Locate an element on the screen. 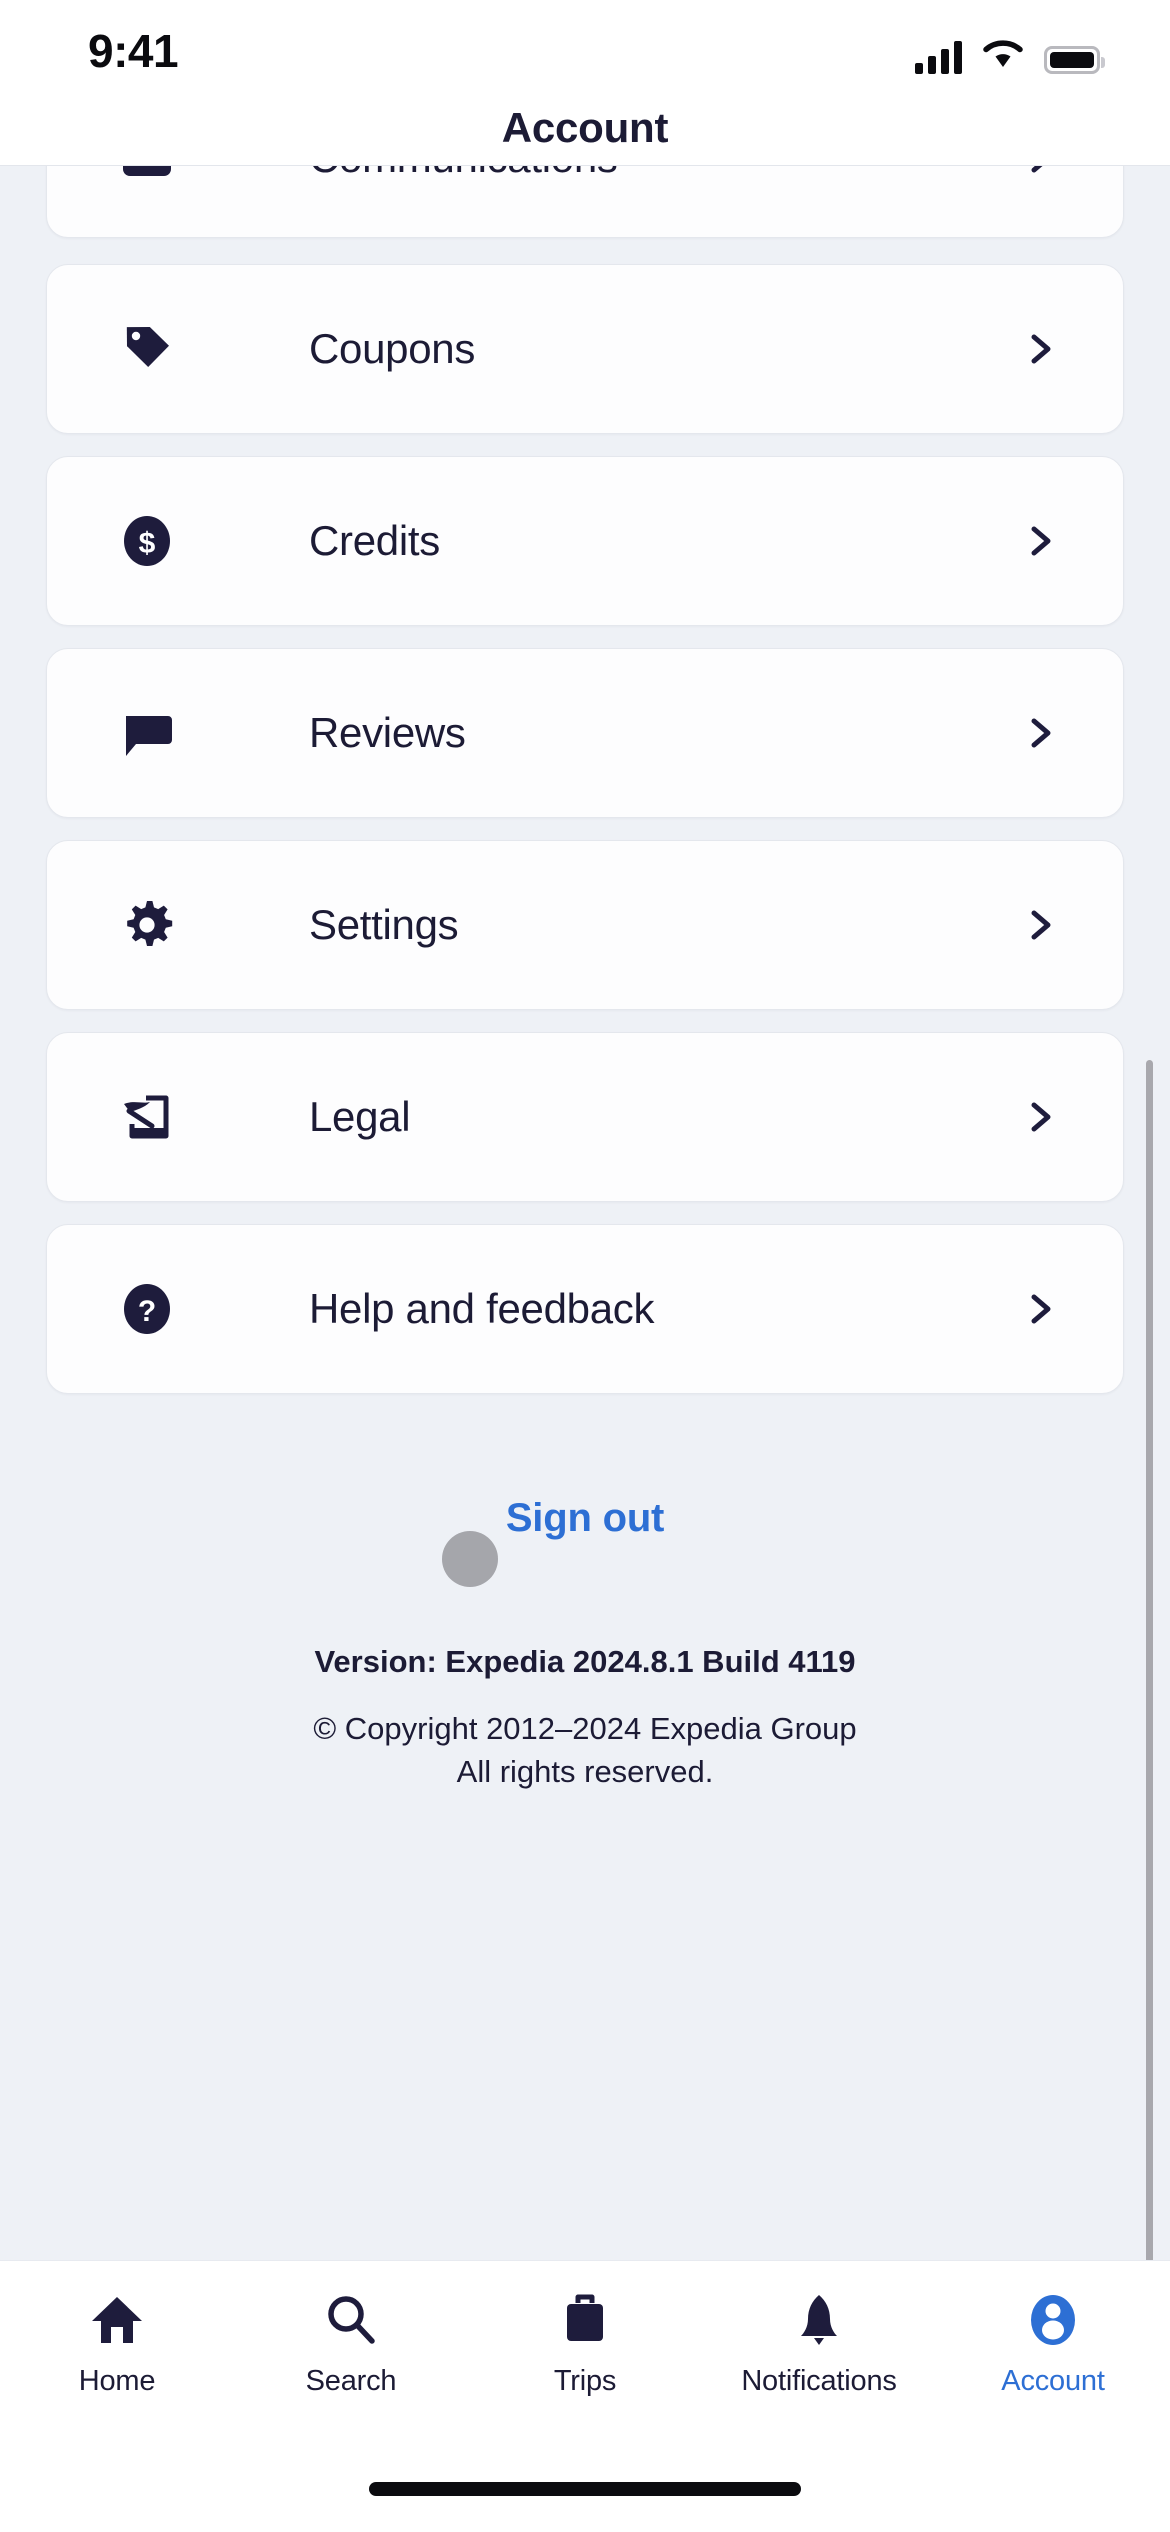  menu-row-legal: Legal is located at coordinates (585, 1117).